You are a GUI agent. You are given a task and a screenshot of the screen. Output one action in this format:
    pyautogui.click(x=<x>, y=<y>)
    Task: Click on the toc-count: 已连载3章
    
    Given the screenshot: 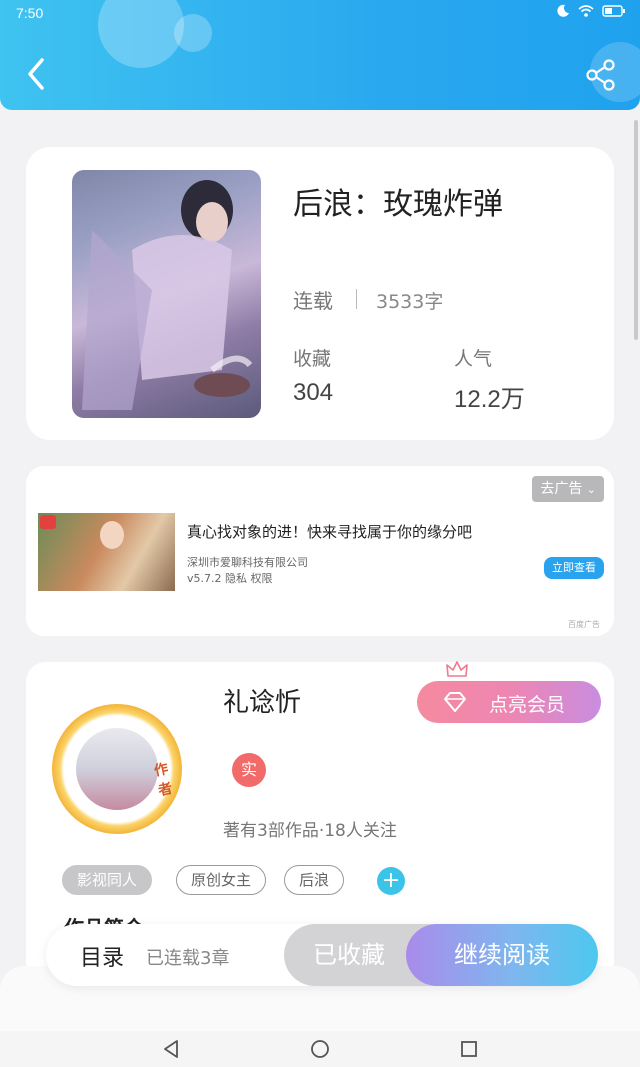 What is the action you would take?
    pyautogui.click(x=188, y=958)
    